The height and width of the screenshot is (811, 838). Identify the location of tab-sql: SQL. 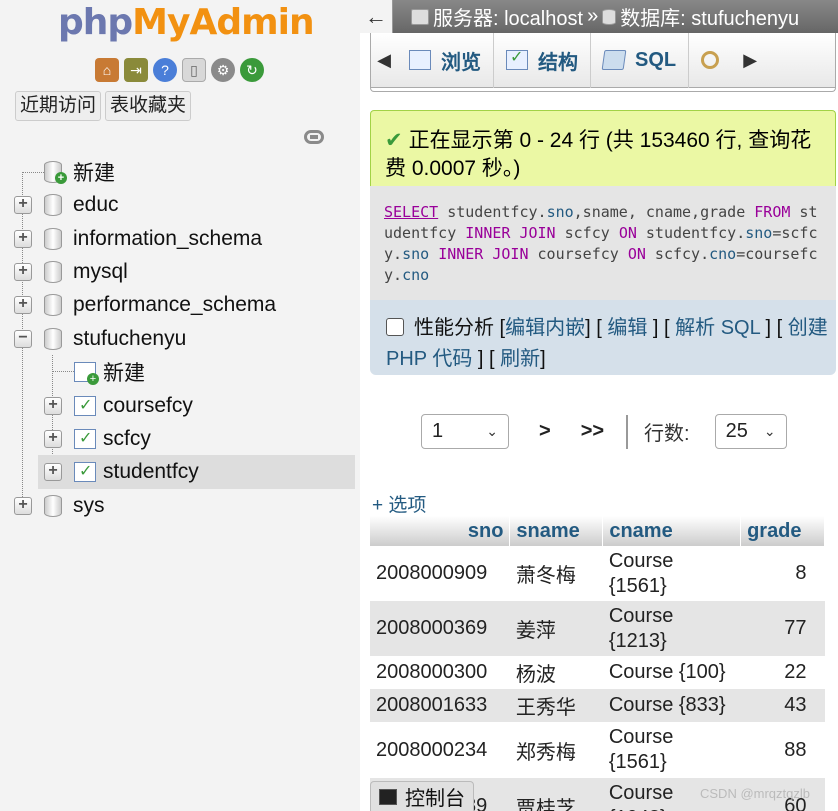
(640, 60).